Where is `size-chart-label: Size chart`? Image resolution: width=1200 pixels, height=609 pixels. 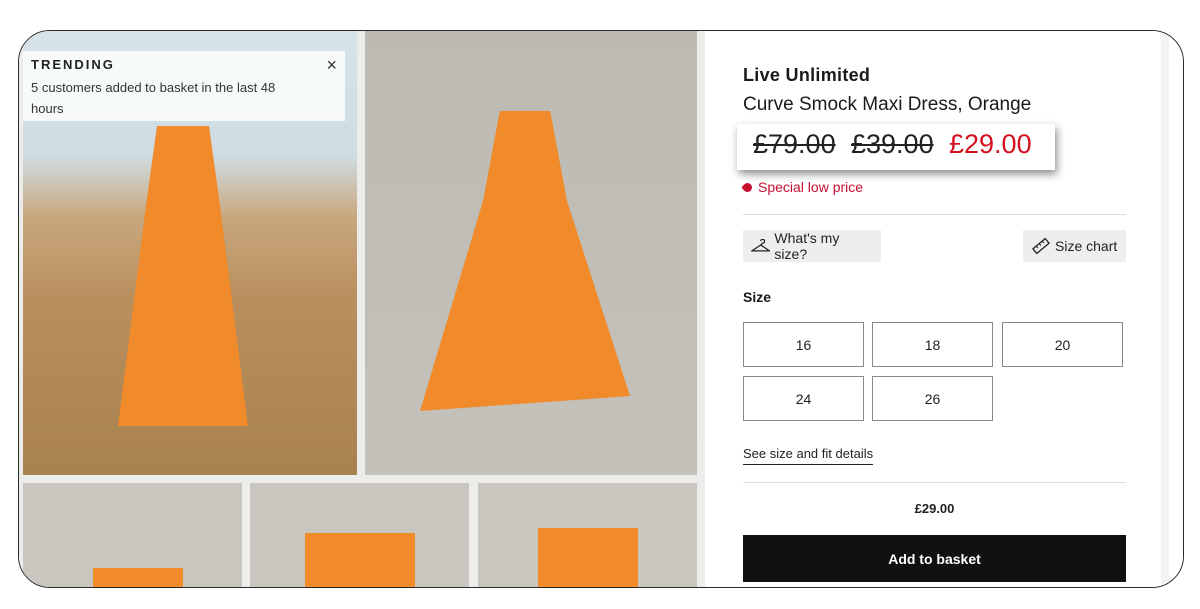 size-chart-label: Size chart is located at coordinates (1086, 246).